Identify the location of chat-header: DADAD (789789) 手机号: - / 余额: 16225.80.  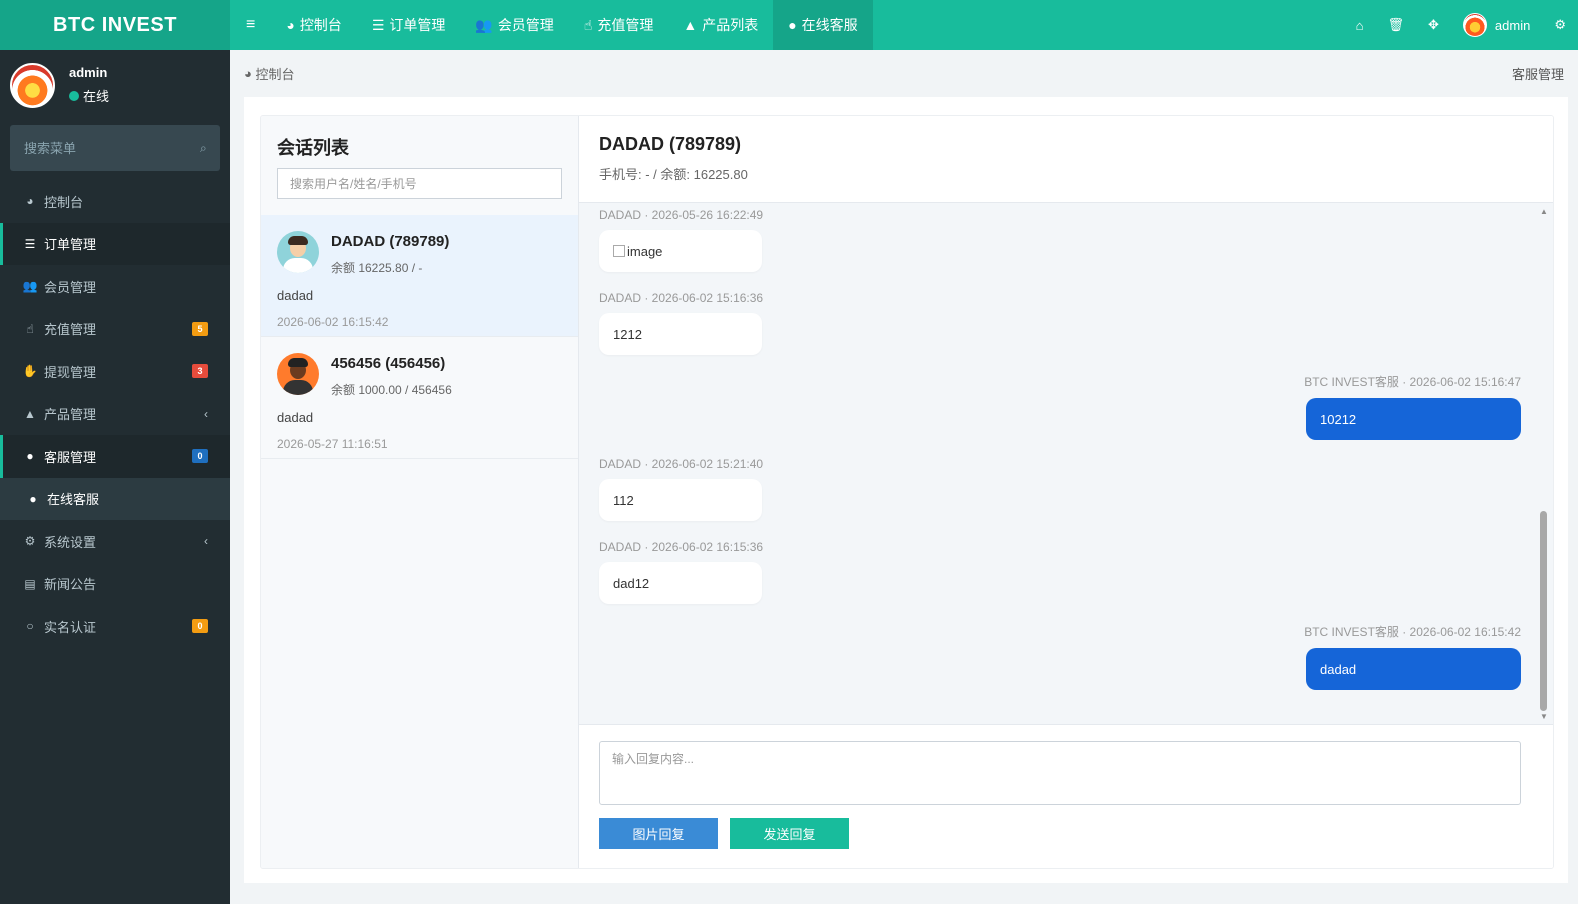
(1066, 159).